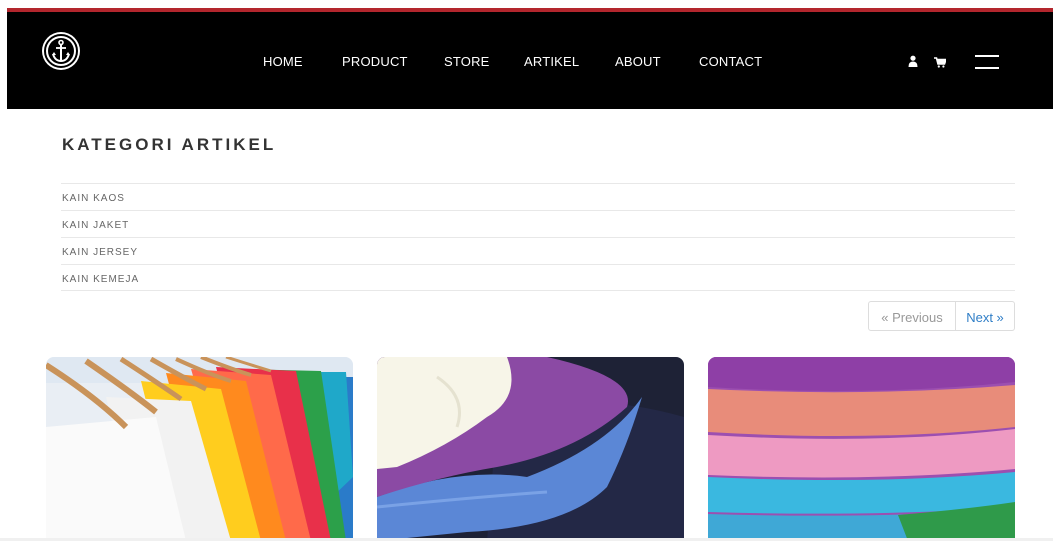 This screenshot has height=541, width=1053. Describe the element at coordinates (283, 61) in the screenshot. I see `nav-home: HOME` at that location.